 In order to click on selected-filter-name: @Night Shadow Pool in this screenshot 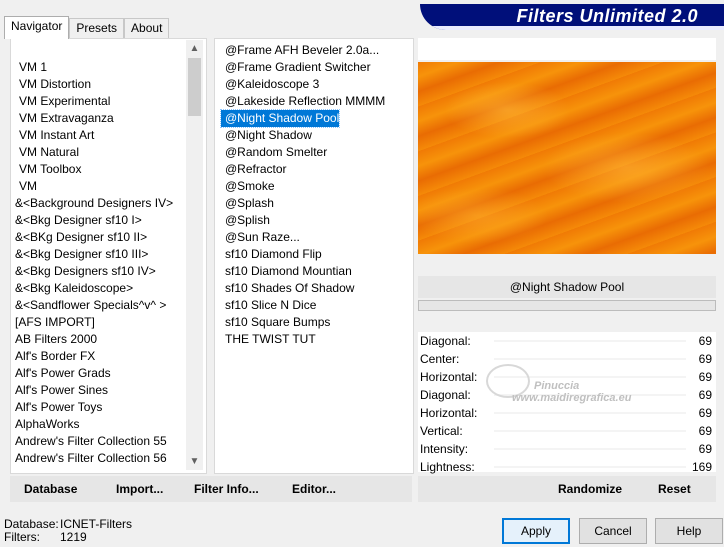, I will do `click(567, 287)`.